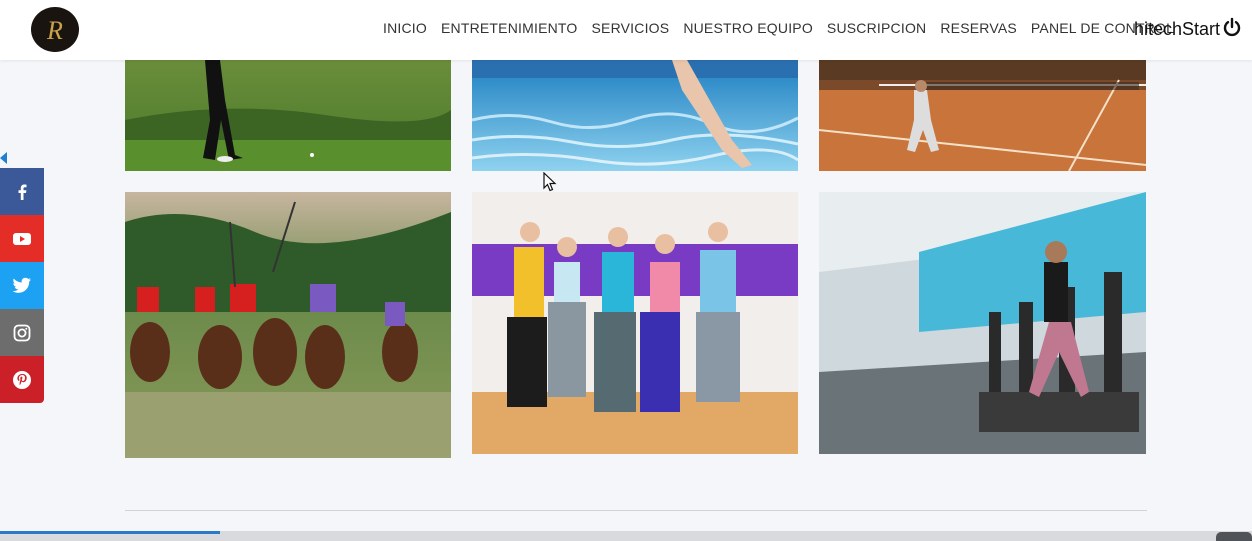 The width and height of the screenshot is (1252, 541). I want to click on instagram-button, so click(22, 332).